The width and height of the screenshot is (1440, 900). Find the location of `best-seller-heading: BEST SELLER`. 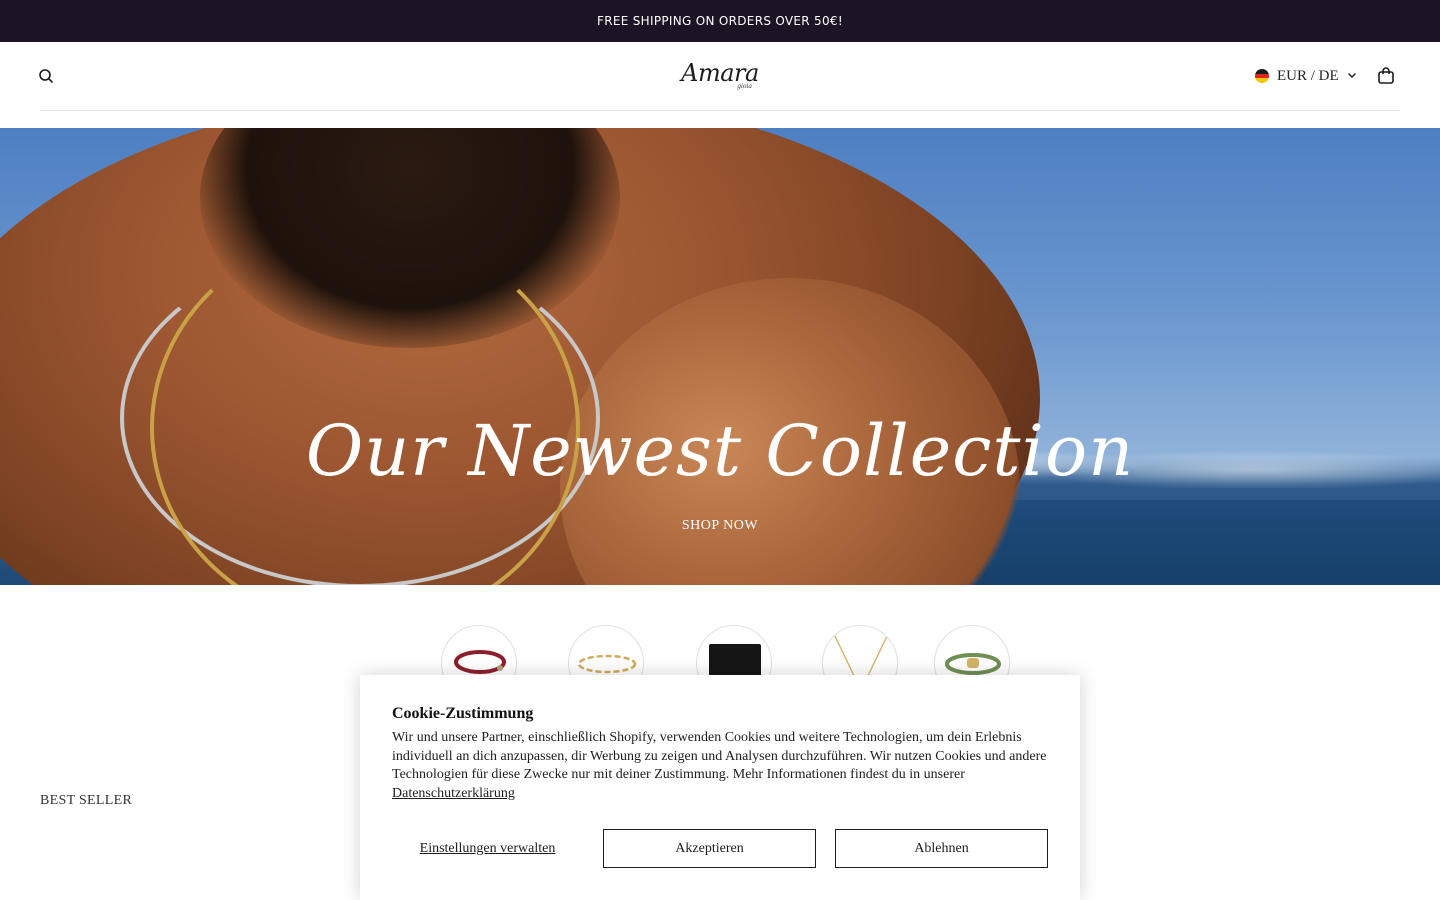

best-seller-heading: BEST SELLER is located at coordinates (86, 800).